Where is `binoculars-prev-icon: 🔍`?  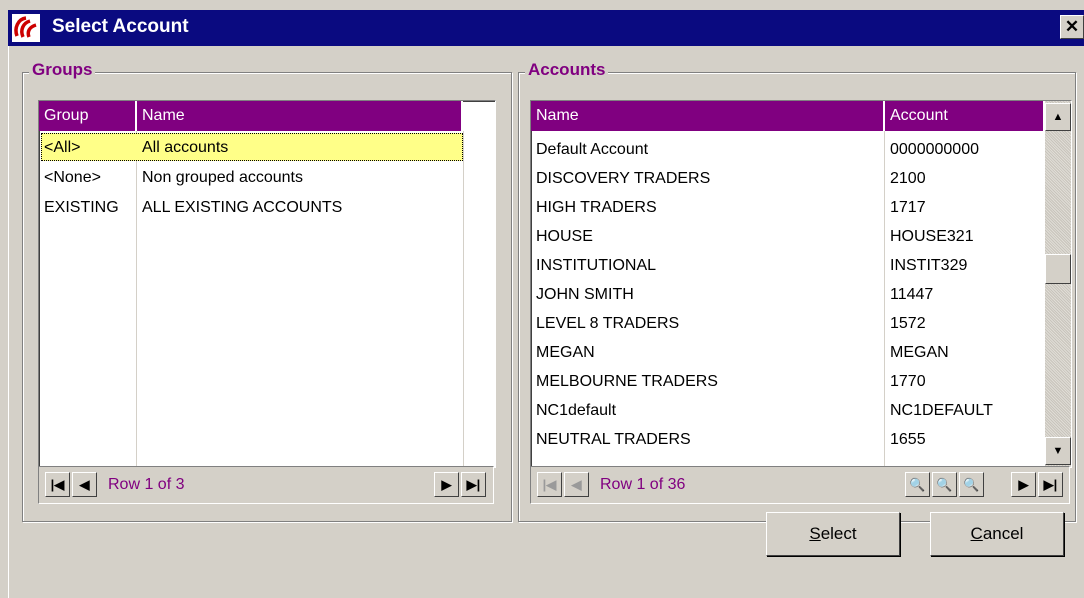
binoculars-prev-icon: 🔍 is located at coordinates (944, 484).